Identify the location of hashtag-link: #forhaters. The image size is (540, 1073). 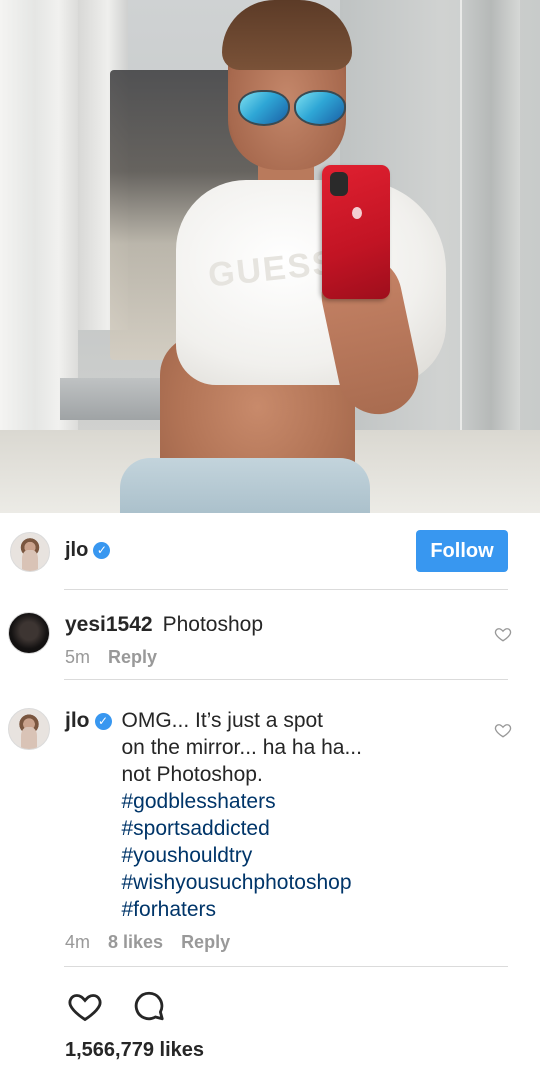
(242, 909).